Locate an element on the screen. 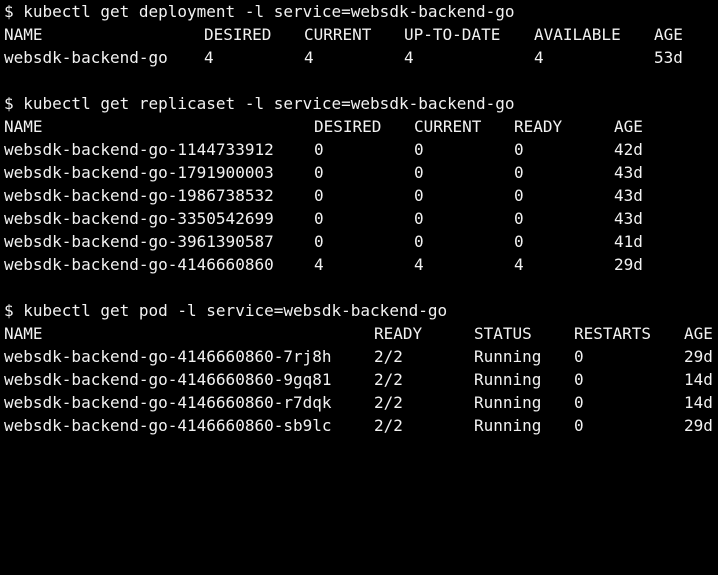 The width and height of the screenshot is (718, 575). replicaset-header-row: NAME DESIRED CURRENT READY AGE is located at coordinates (361, 126).